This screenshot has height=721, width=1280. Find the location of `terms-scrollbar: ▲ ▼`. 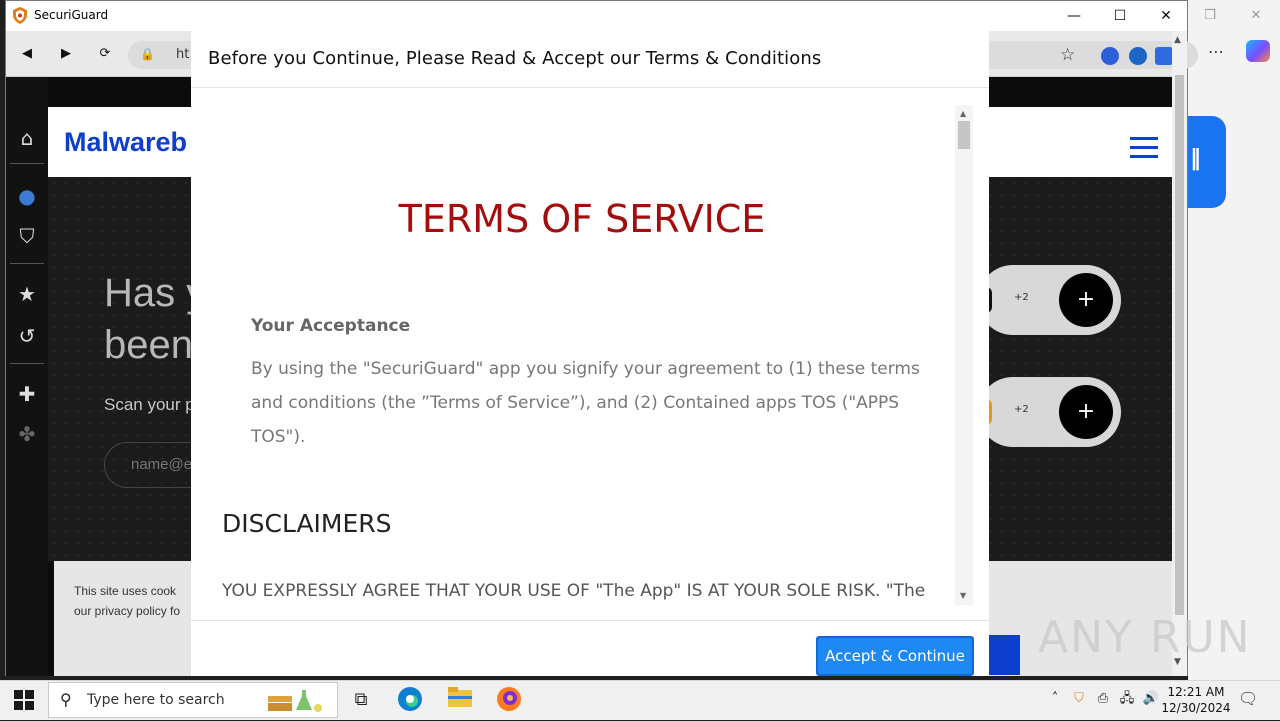

terms-scrollbar: ▲ ▼ is located at coordinates (964, 355).